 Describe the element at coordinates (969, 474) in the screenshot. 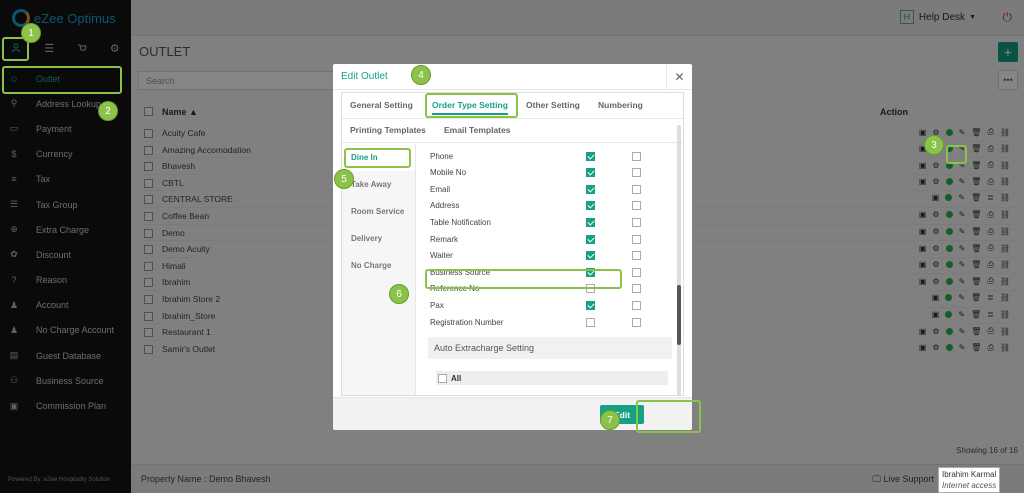

I see `tooltip-name: Ibrahim Karmal` at that location.